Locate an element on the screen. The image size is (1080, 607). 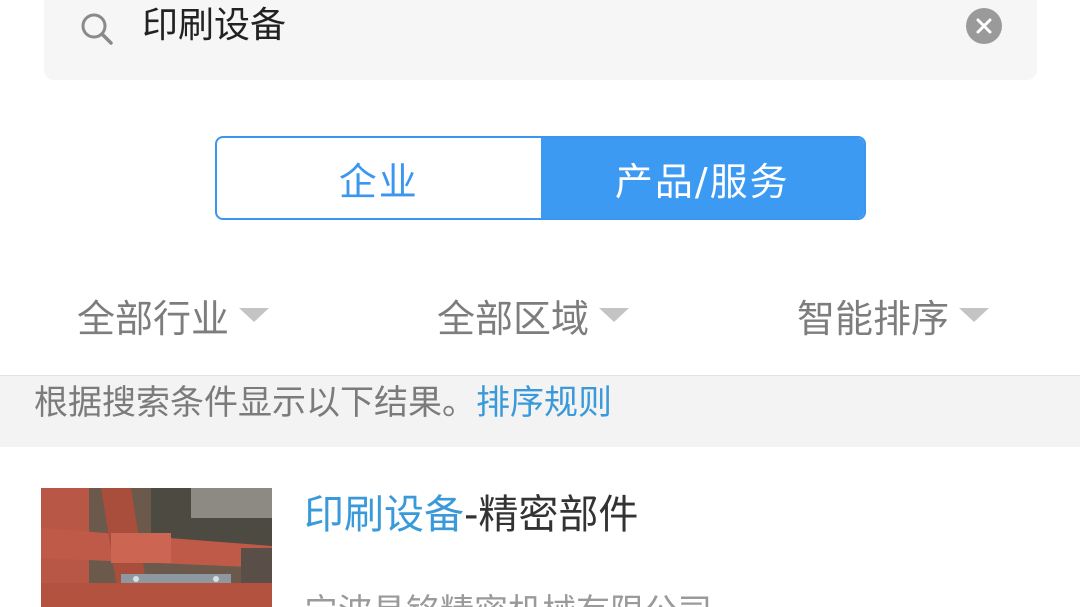
filter-bar: 全部行业 全部区域 智能排序 is located at coordinates (540, 315).